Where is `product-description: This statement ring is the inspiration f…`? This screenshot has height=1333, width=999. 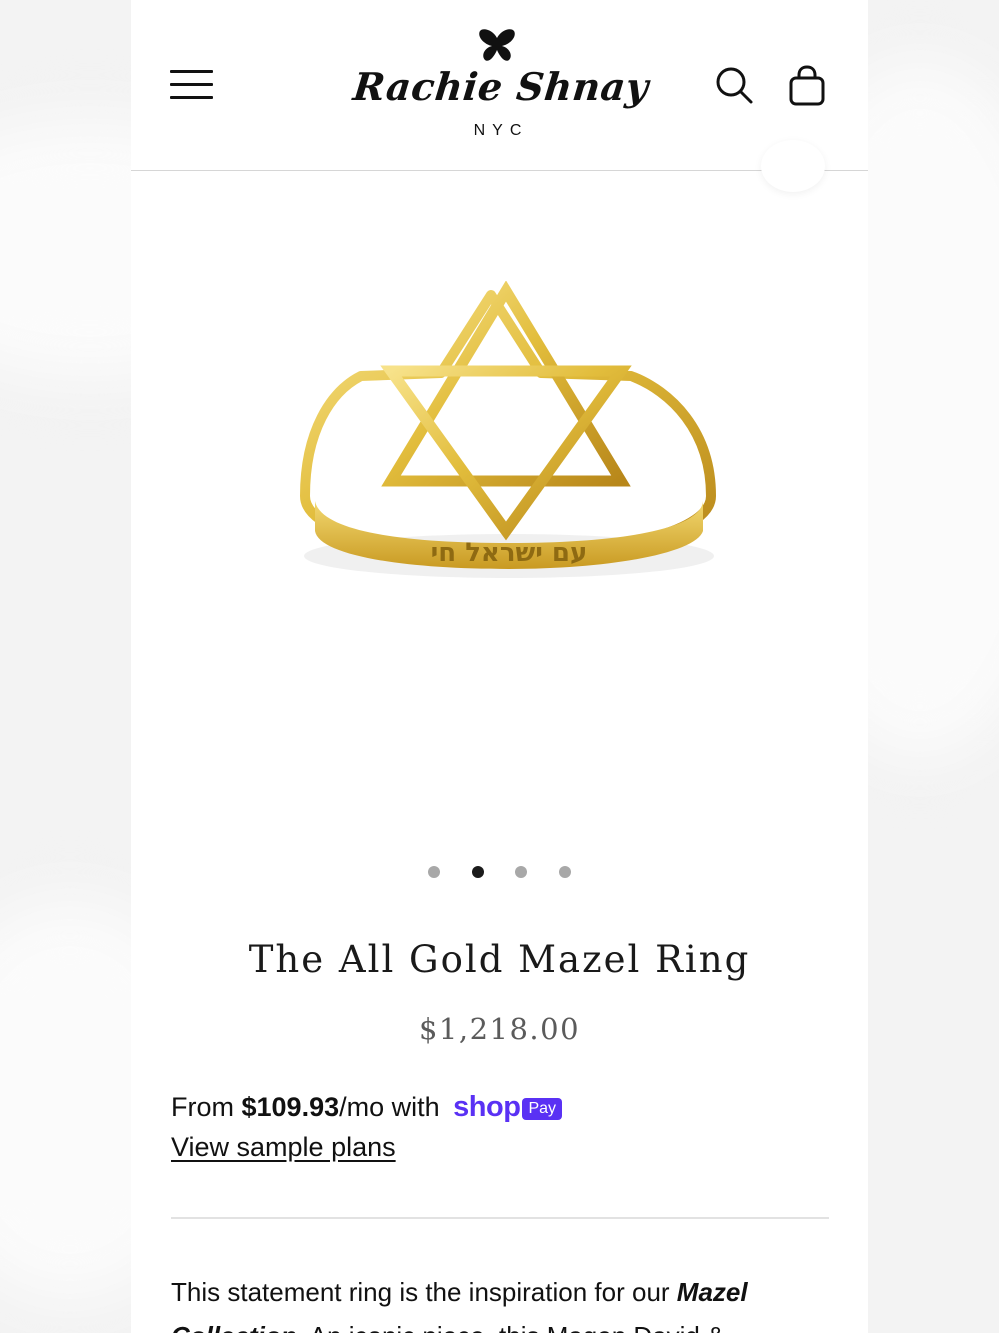
product-description: This statement ring is the inspiration f… is located at coordinates (491, 1301).